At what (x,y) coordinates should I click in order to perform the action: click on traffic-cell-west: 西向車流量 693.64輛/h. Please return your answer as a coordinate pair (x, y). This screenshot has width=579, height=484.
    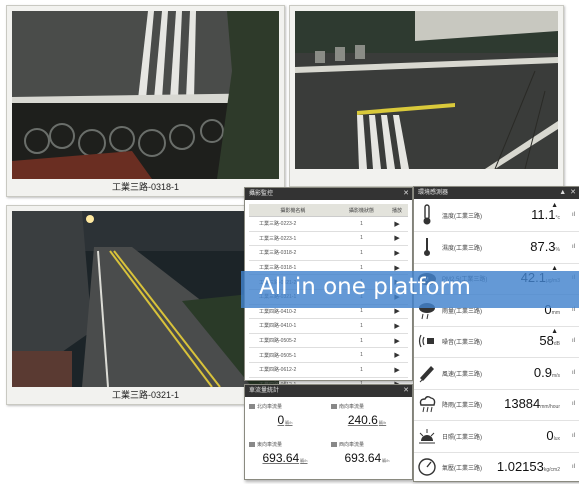
    Looking at the image, I should click on (367, 457).